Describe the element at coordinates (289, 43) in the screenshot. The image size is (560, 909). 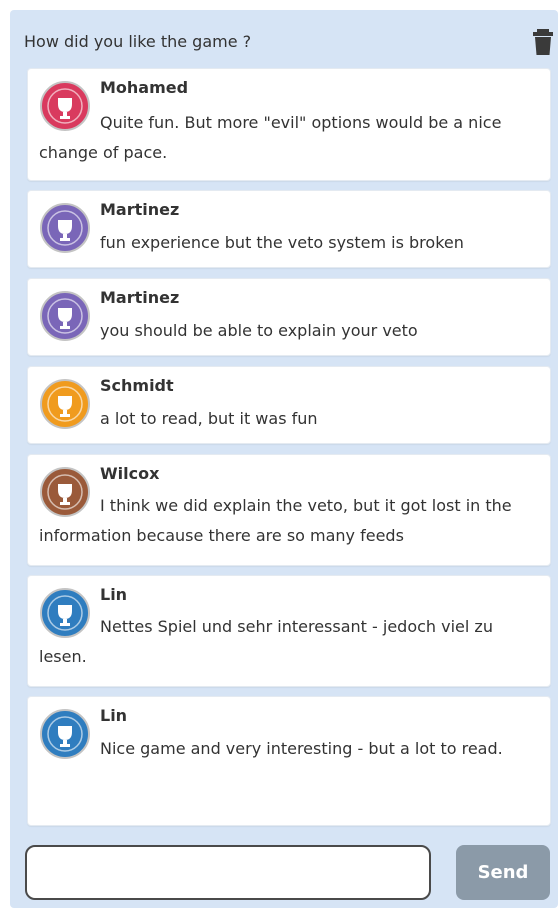
I see `chat-header: How did you like the game ?` at that location.